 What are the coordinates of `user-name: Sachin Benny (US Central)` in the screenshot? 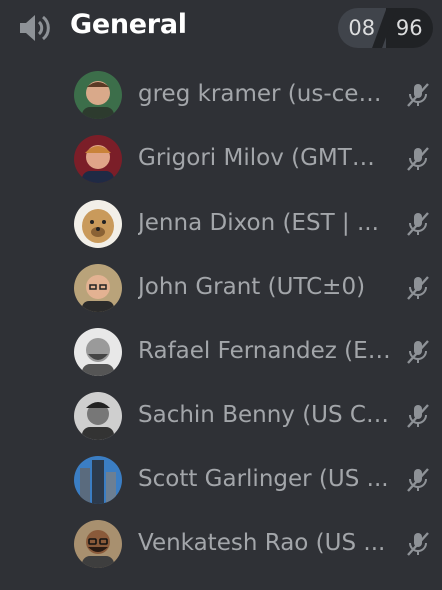 It's located at (266, 415).